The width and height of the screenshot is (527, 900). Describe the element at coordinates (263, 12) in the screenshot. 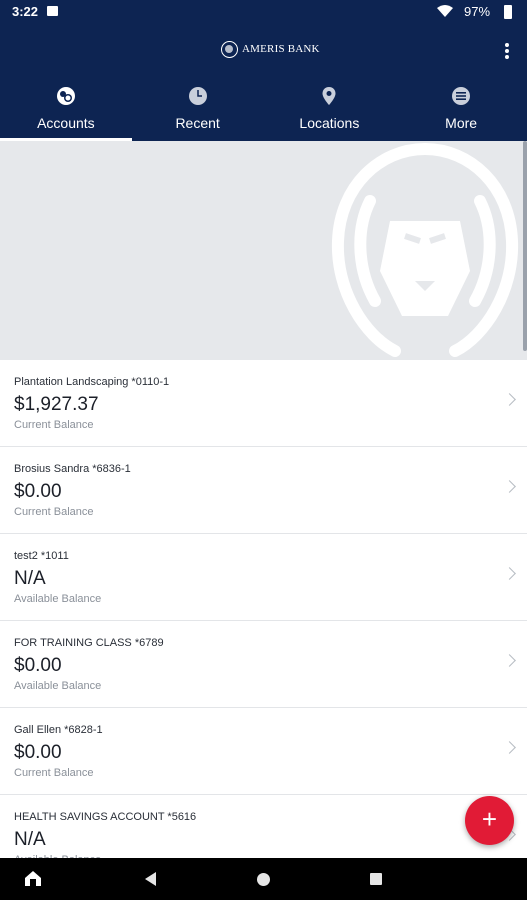

I see `status-bar: 3:22 97%` at that location.